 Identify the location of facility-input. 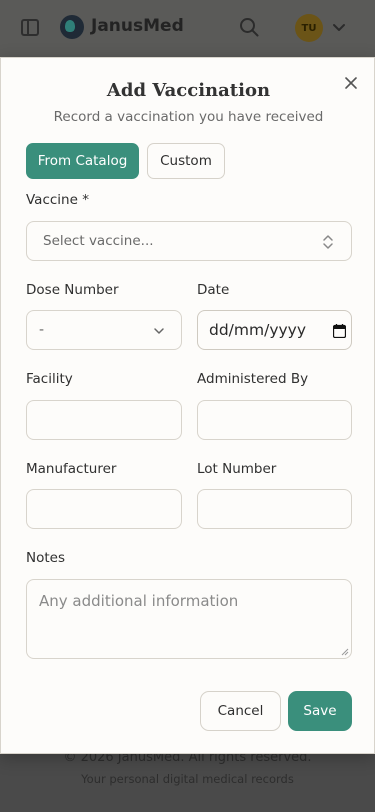
(104, 420).